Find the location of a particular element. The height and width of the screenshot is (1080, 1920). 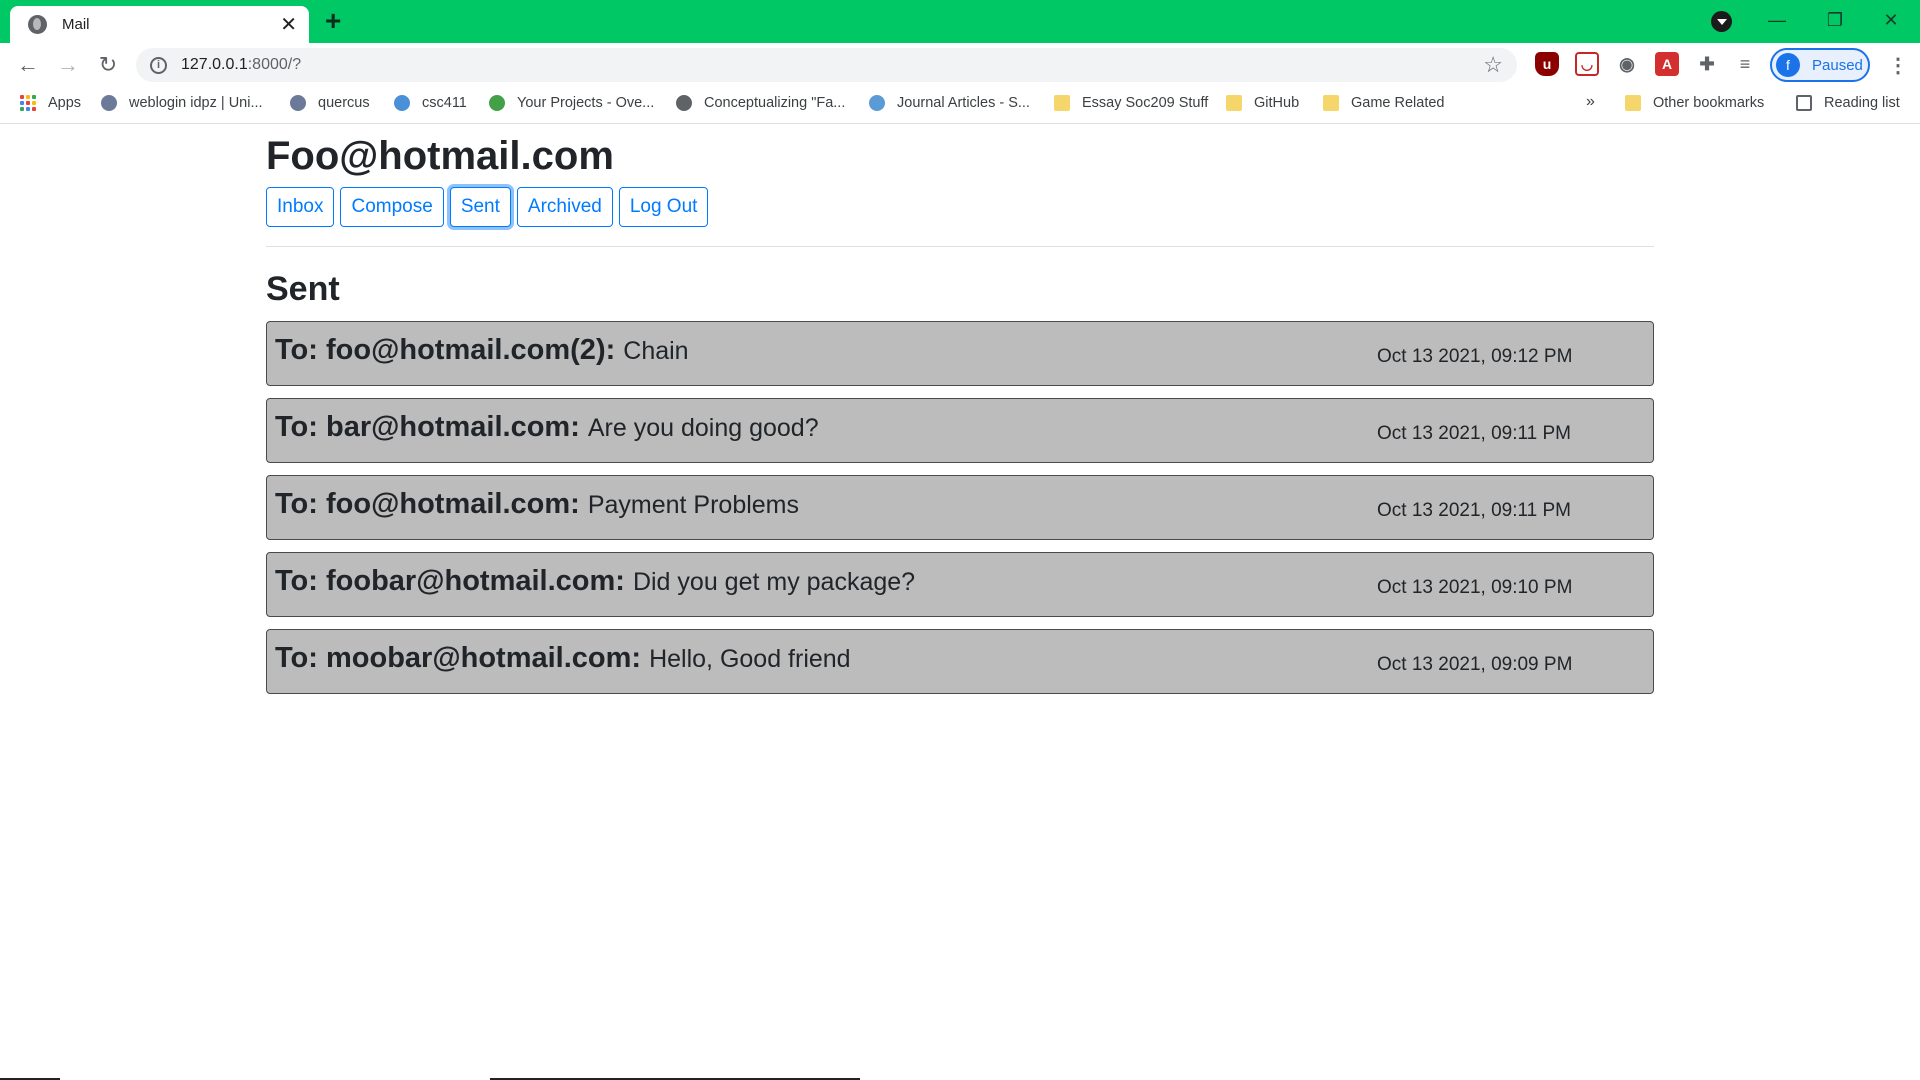

camera-icon: ◉ is located at coordinates (1627, 64).